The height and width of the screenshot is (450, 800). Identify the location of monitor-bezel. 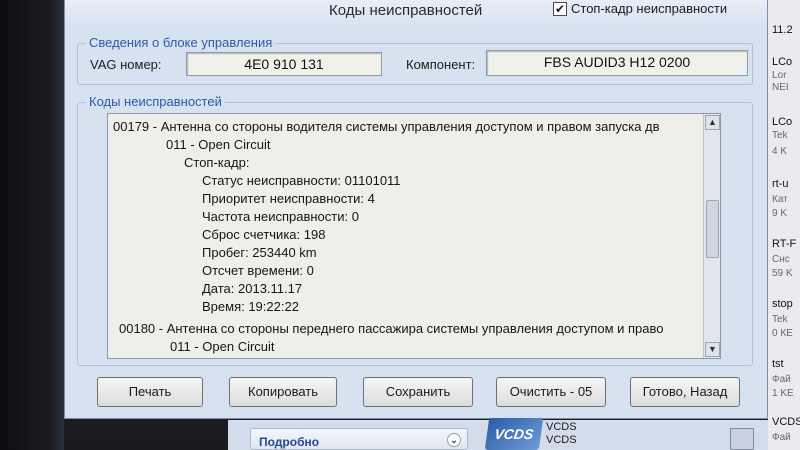
(32, 225).